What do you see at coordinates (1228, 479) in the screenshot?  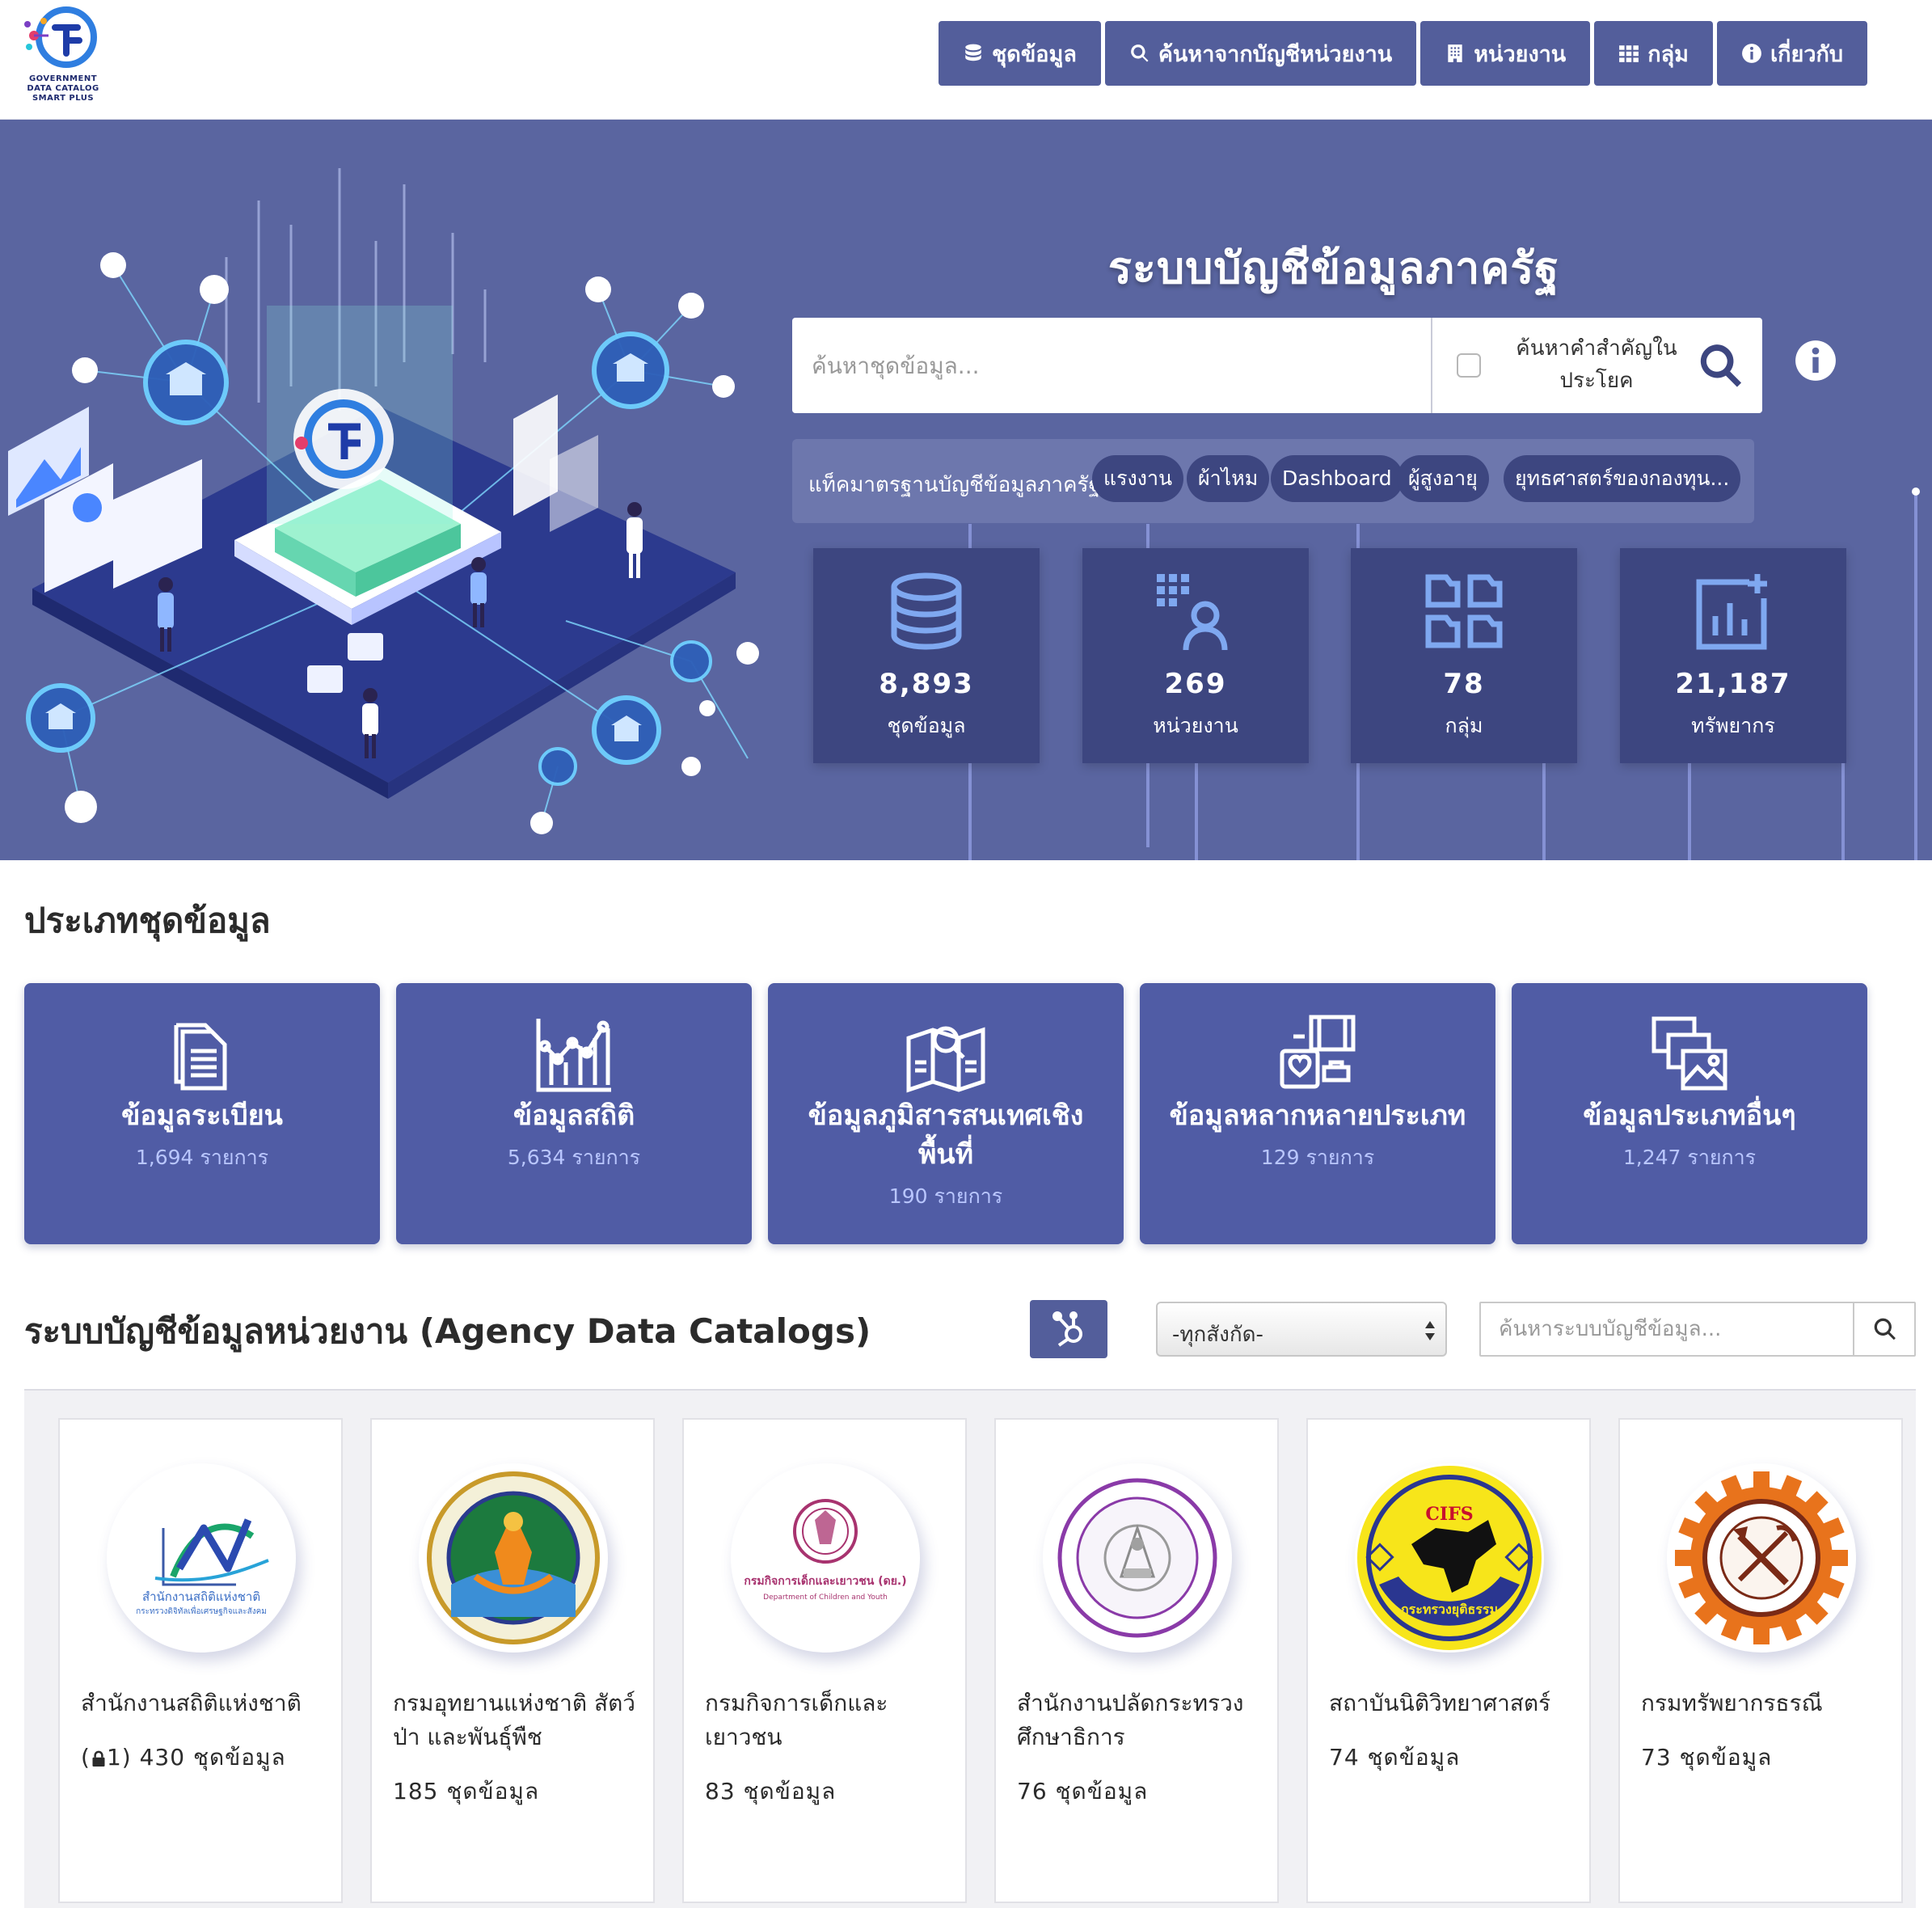 I see `tag-chip: ผ้าไหม` at bounding box center [1228, 479].